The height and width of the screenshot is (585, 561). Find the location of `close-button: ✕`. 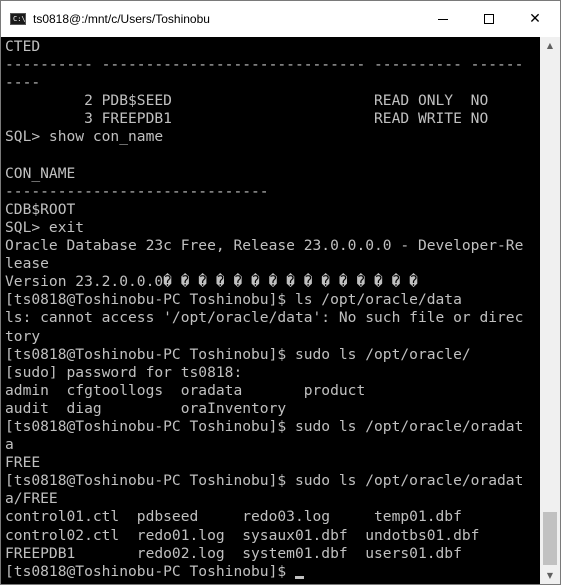

close-button: ✕ is located at coordinates (535, 19).